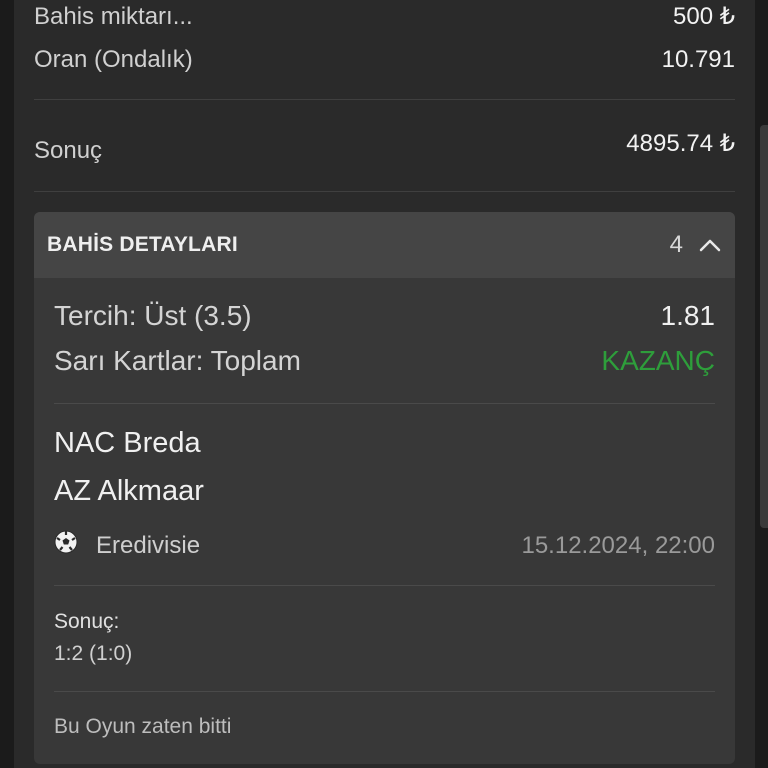 The height and width of the screenshot is (768, 768). Describe the element at coordinates (148, 545) in the screenshot. I see `league-name: Eredivisie` at that location.